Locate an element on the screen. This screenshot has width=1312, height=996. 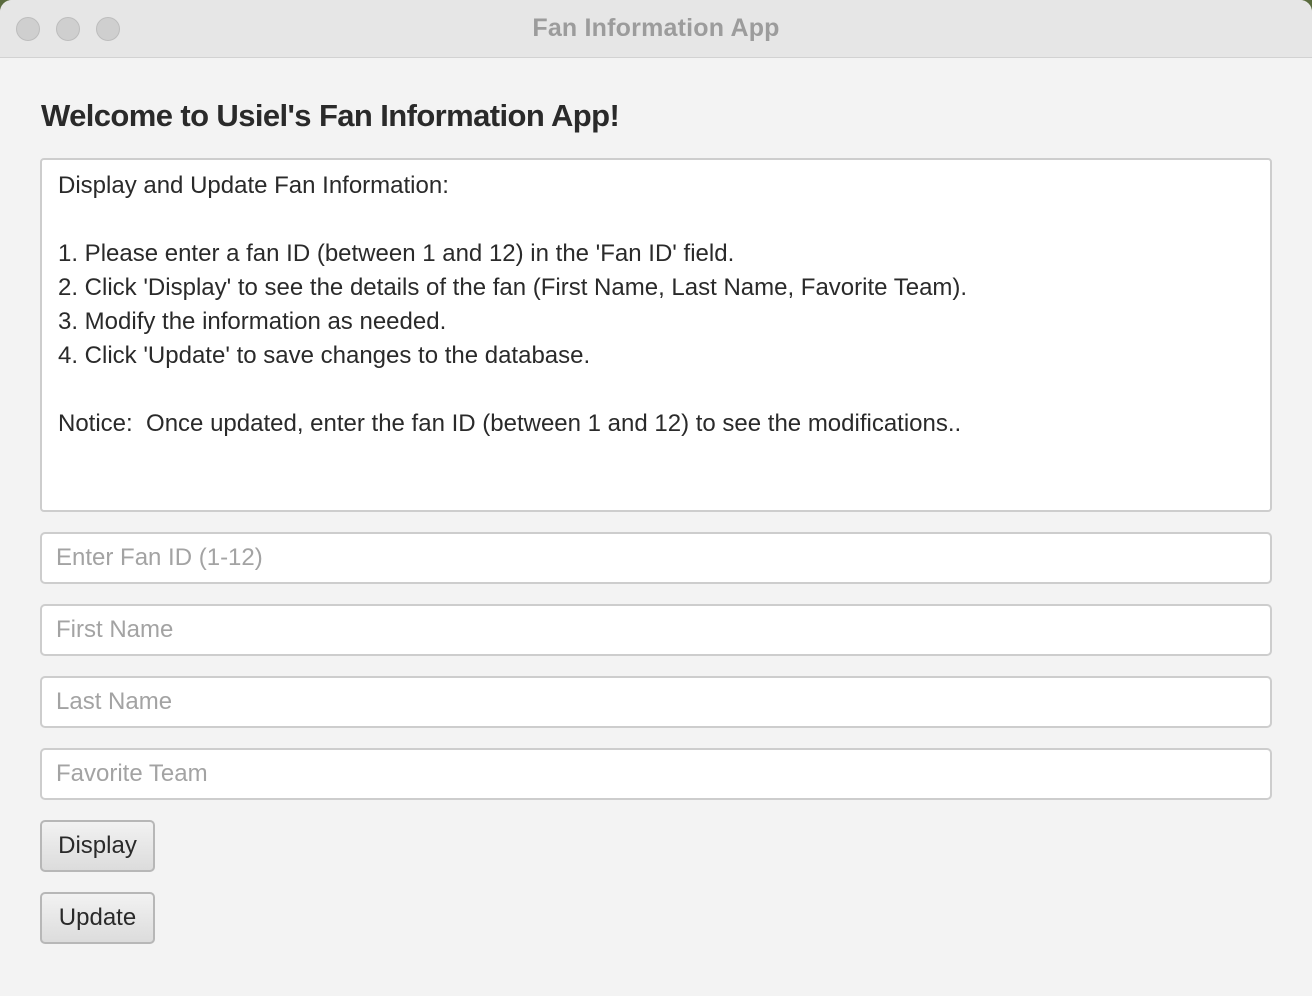
first-name-input is located at coordinates (656, 630).